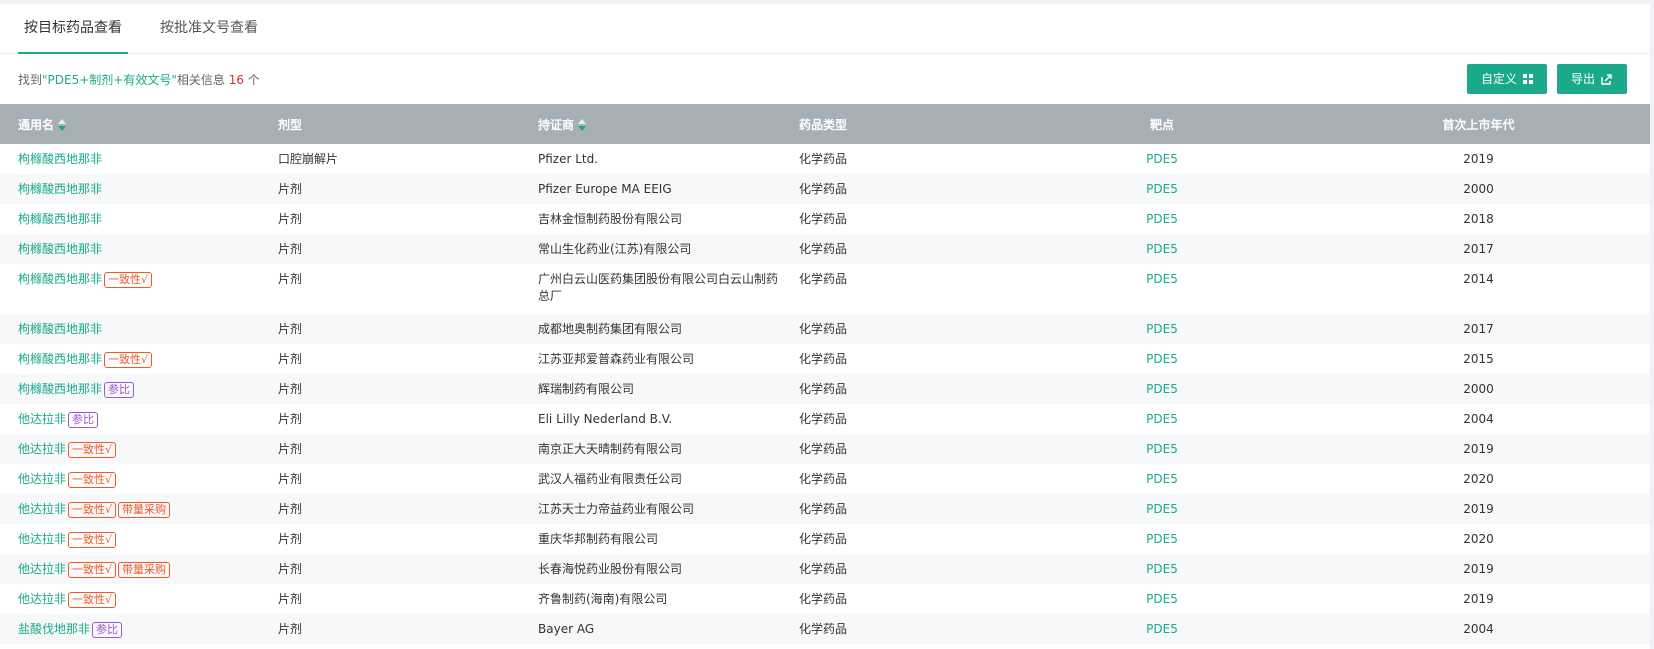  What do you see at coordinates (610, 329) in the screenshot?
I see `holder-cell: 成都地奥制药集团有限公司` at bounding box center [610, 329].